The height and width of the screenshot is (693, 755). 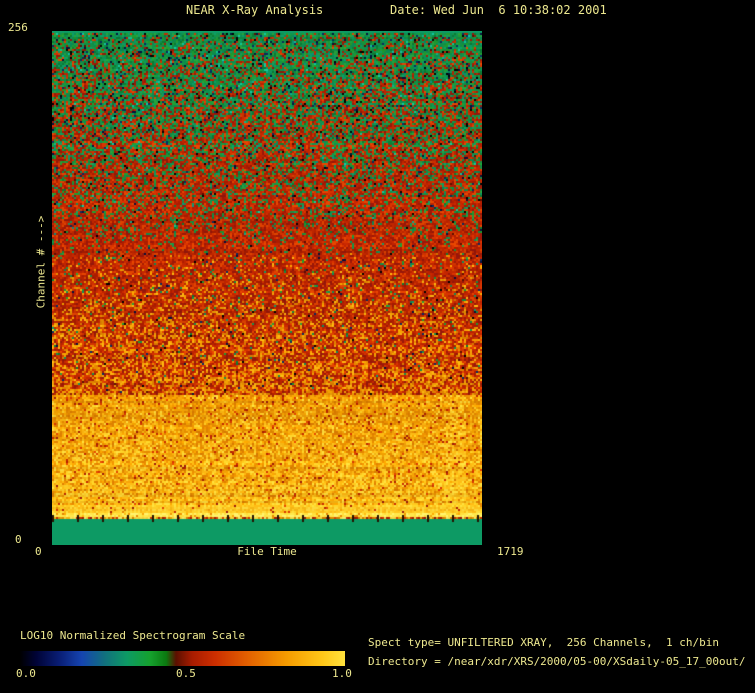 I want to click on y-axis-max-label: 256, so click(x=18, y=27).